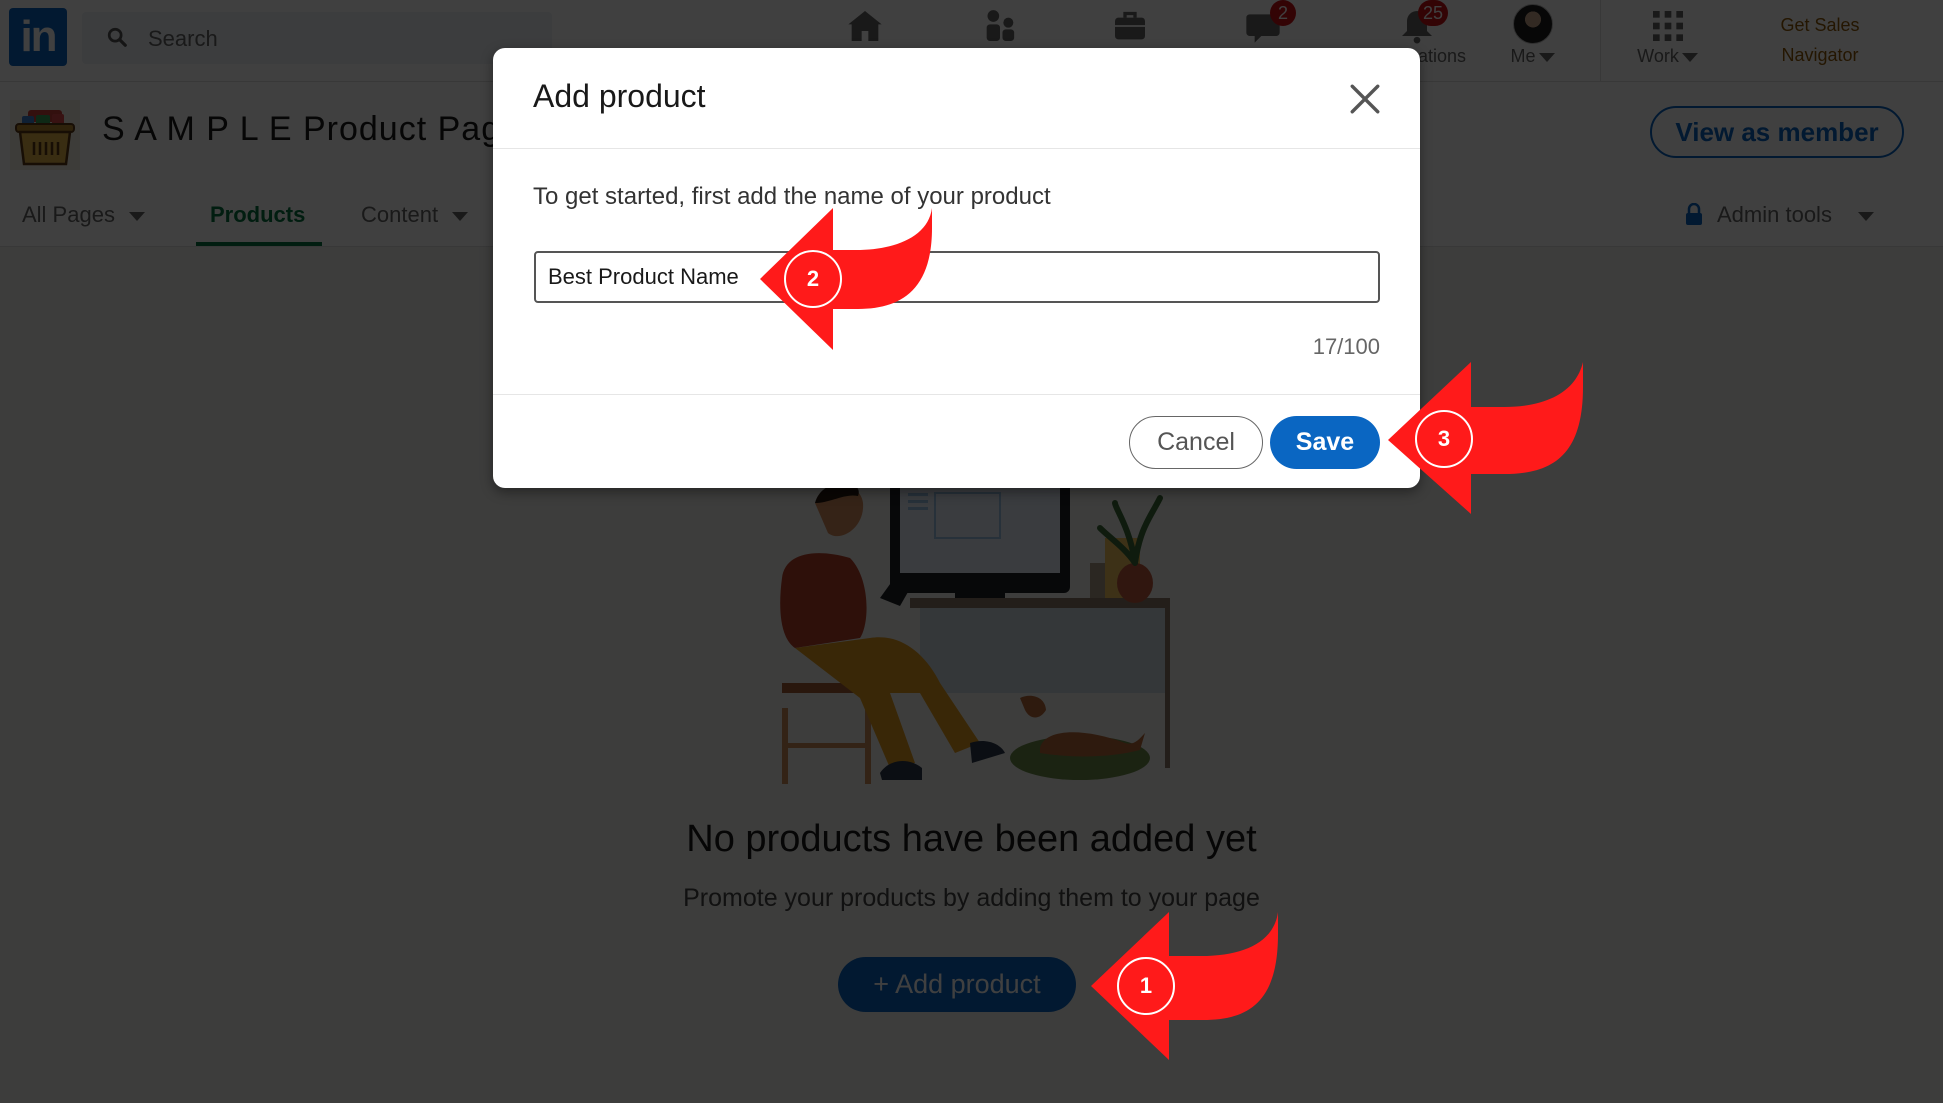 This screenshot has width=1943, height=1103. What do you see at coordinates (1196, 442) in the screenshot?
I see `cancel-button: Cancel` at bounding box center [1196, 442].